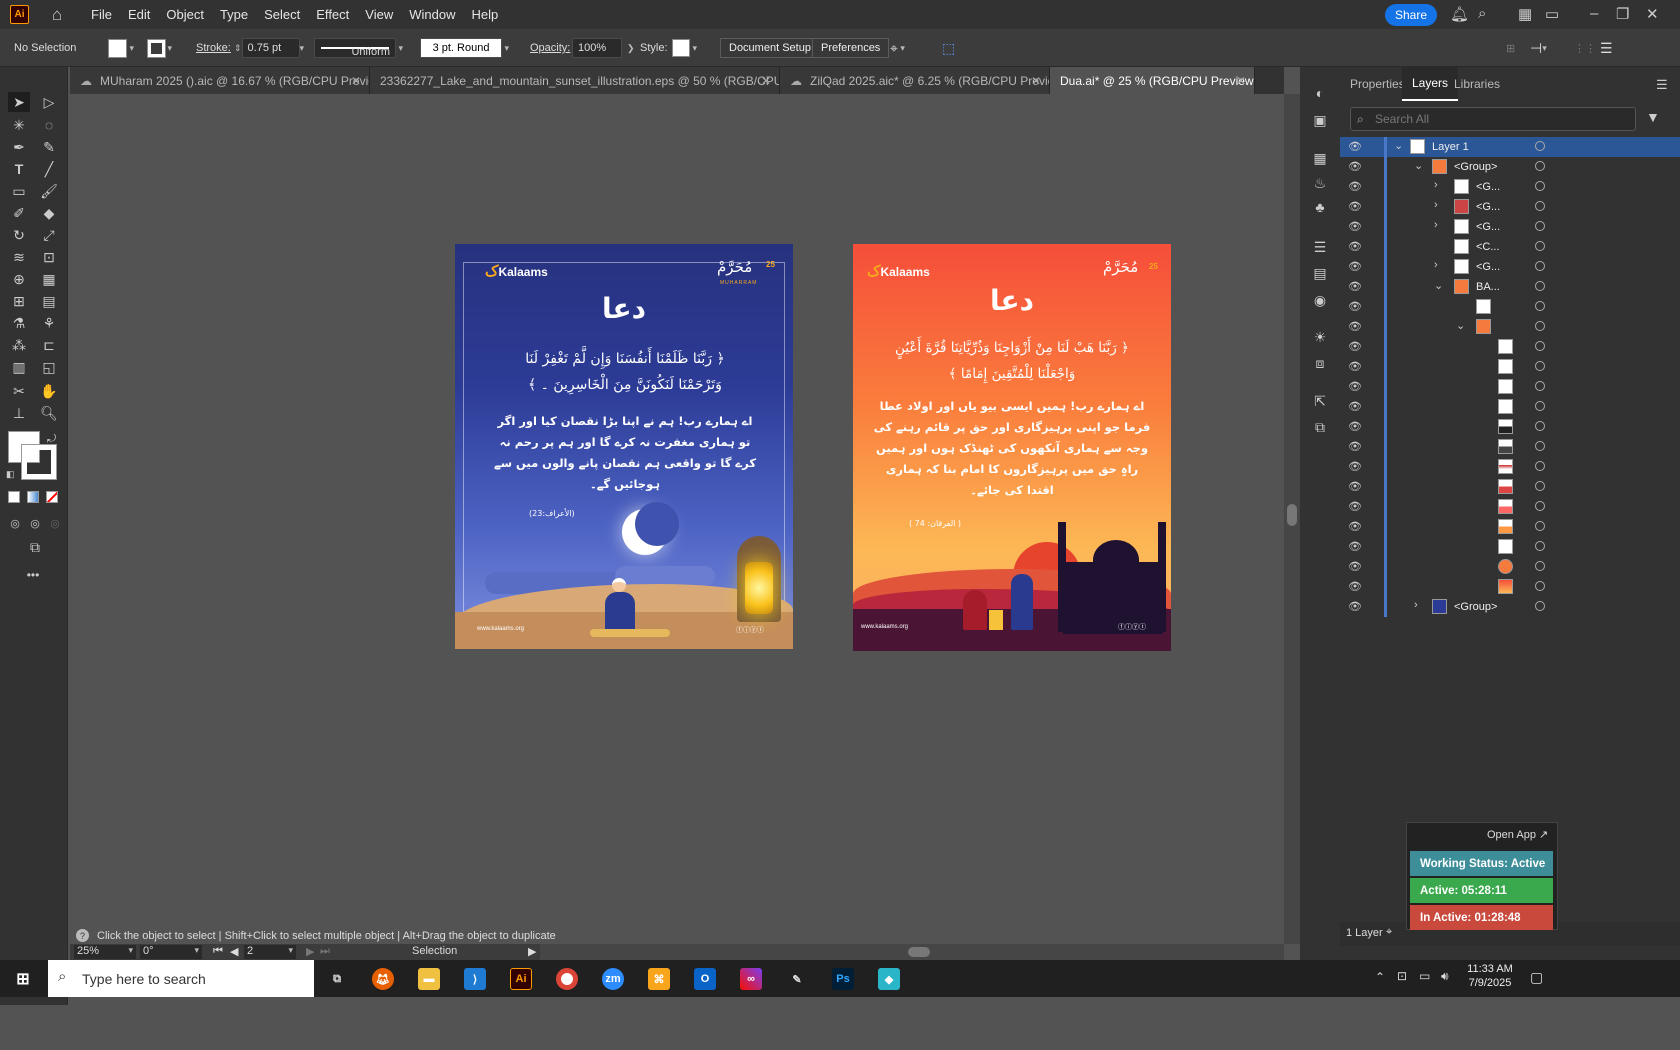  What do you see at coordinates (1517, 834) in the screenshot?
I see `open-app-link: Open App ↗` at bounding box center [1517, 834].